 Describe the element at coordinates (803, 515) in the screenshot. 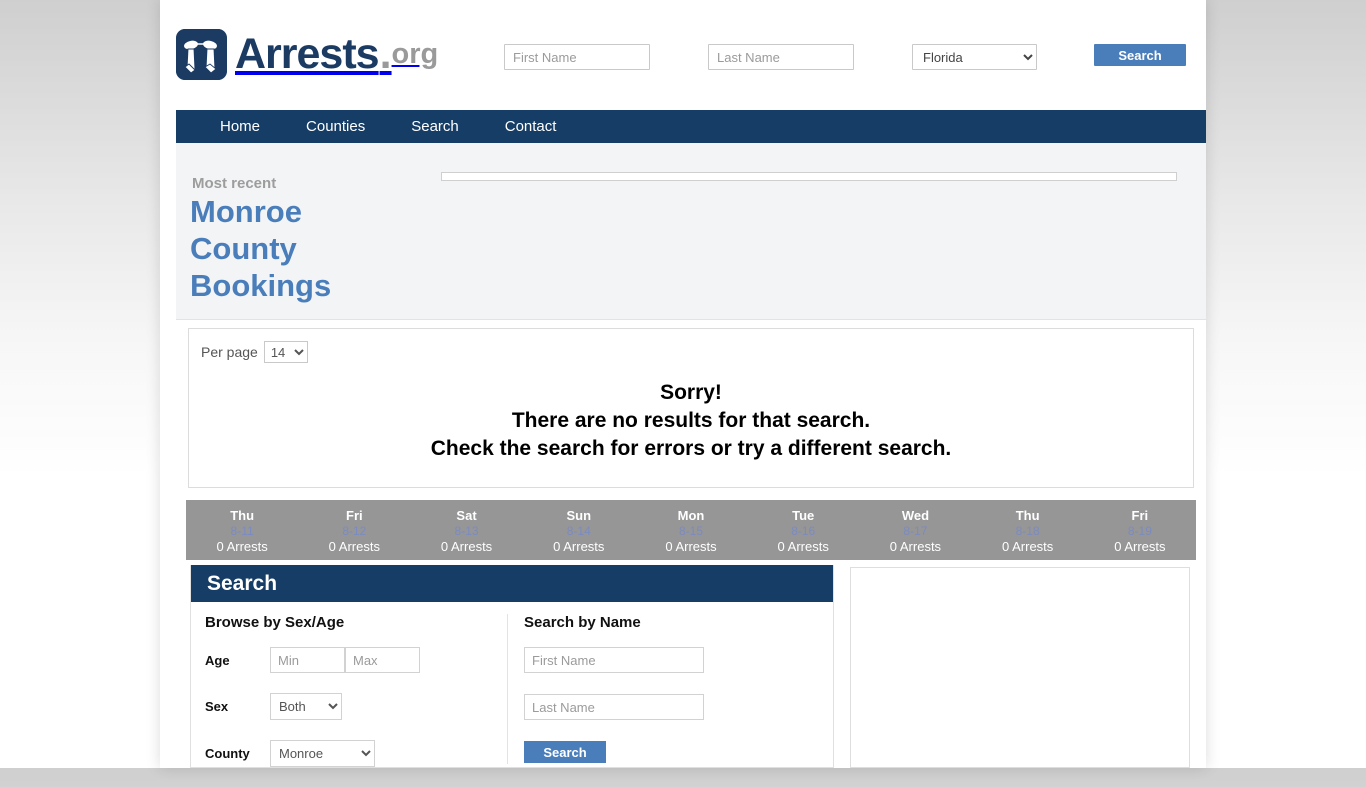

I see `date-dow: Tue` at that location.